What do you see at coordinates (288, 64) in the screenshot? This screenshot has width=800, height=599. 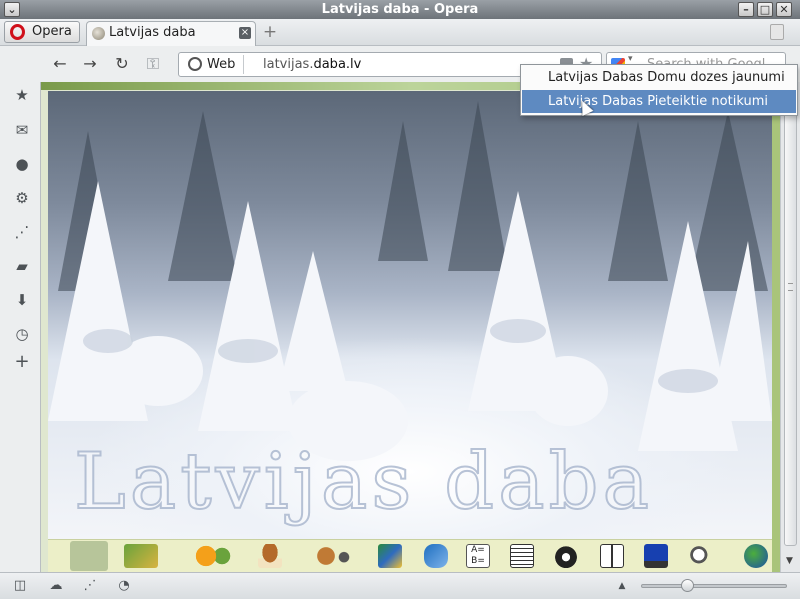 I see `url-prefix: latvijas.` at bounding box center [288, 64].